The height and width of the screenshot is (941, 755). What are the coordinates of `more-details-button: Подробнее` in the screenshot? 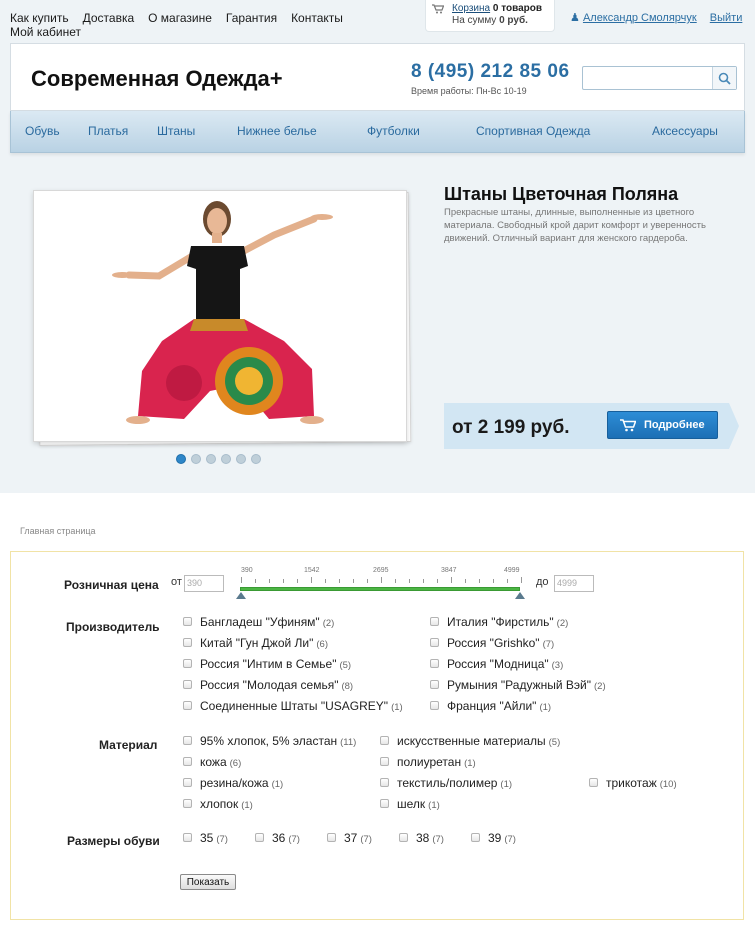 It's located at (662, 425).